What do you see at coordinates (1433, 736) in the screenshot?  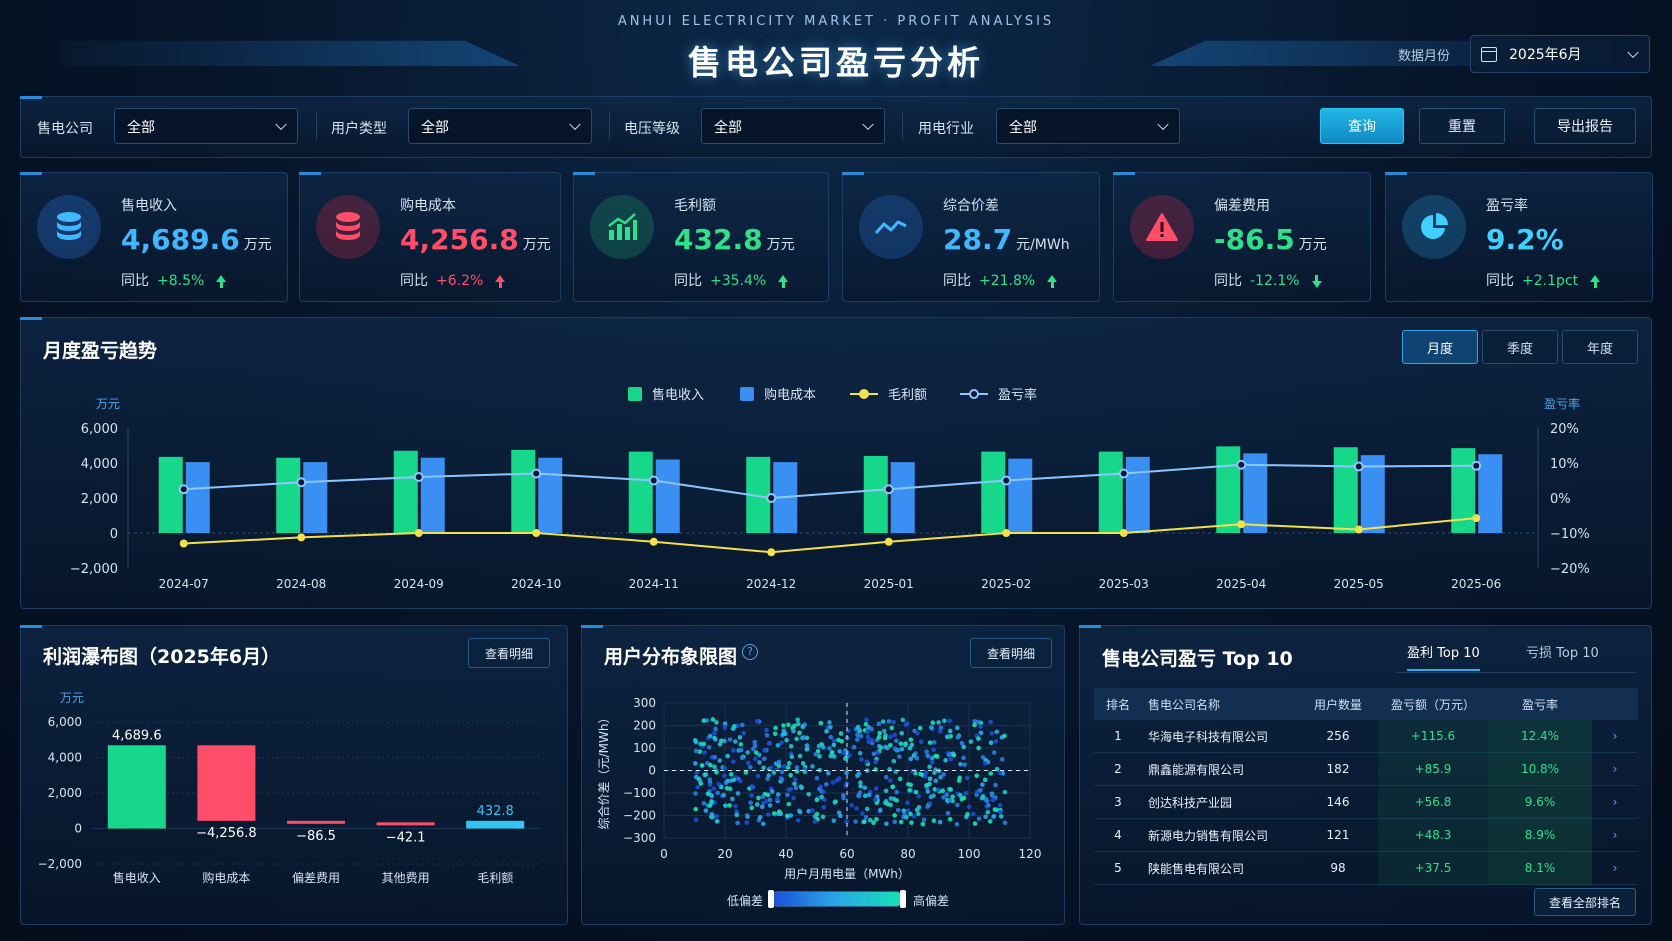 I see `cell-amount: +115.6` at bounding box center [1433, 736].